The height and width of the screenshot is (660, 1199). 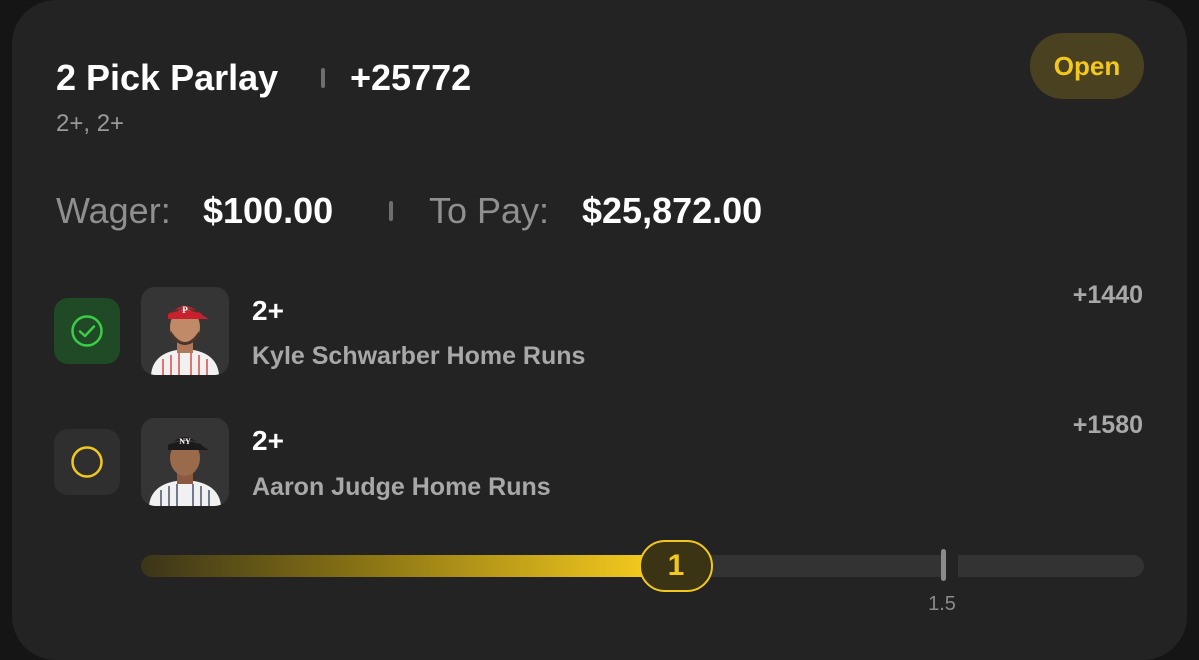 What do you see at coordinates (401, 487) in the screenshot?
I see `leg-market: Aaron Judge Home Runs` at bounding box center [401, 487].